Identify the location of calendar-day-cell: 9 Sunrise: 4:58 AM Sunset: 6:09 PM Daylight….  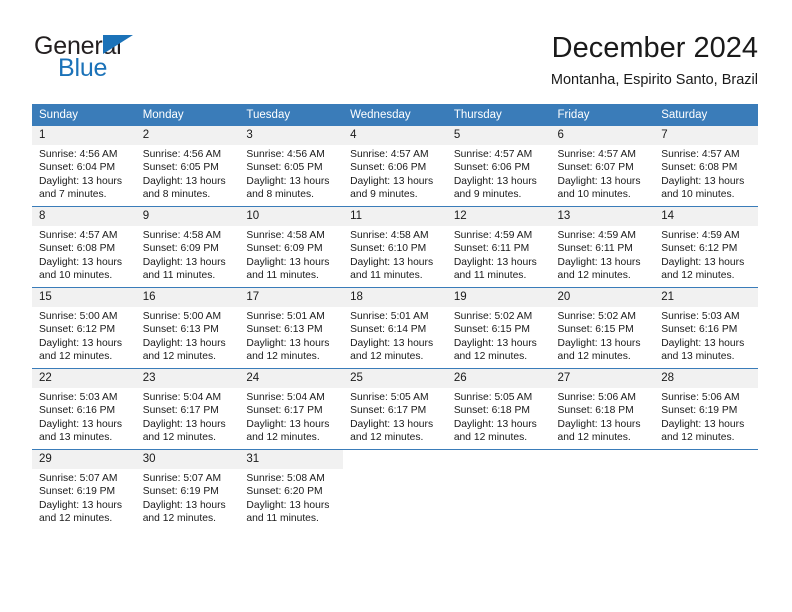
(187, 247).